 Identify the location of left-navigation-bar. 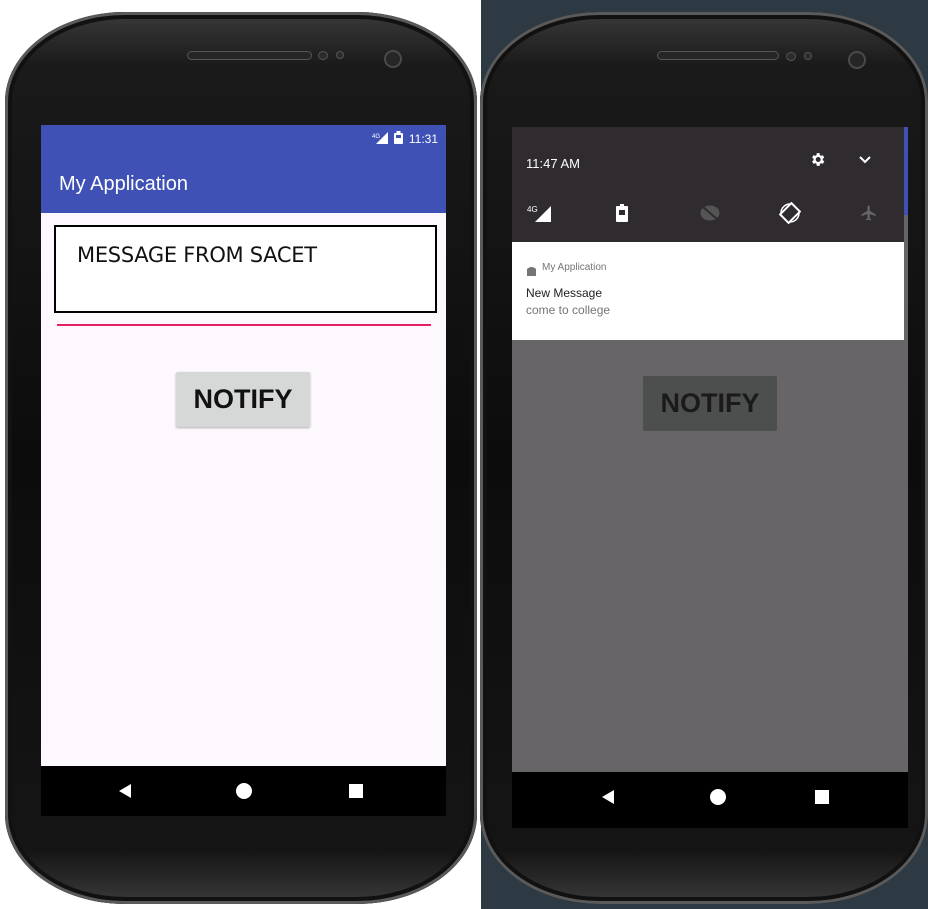
(243, 791).